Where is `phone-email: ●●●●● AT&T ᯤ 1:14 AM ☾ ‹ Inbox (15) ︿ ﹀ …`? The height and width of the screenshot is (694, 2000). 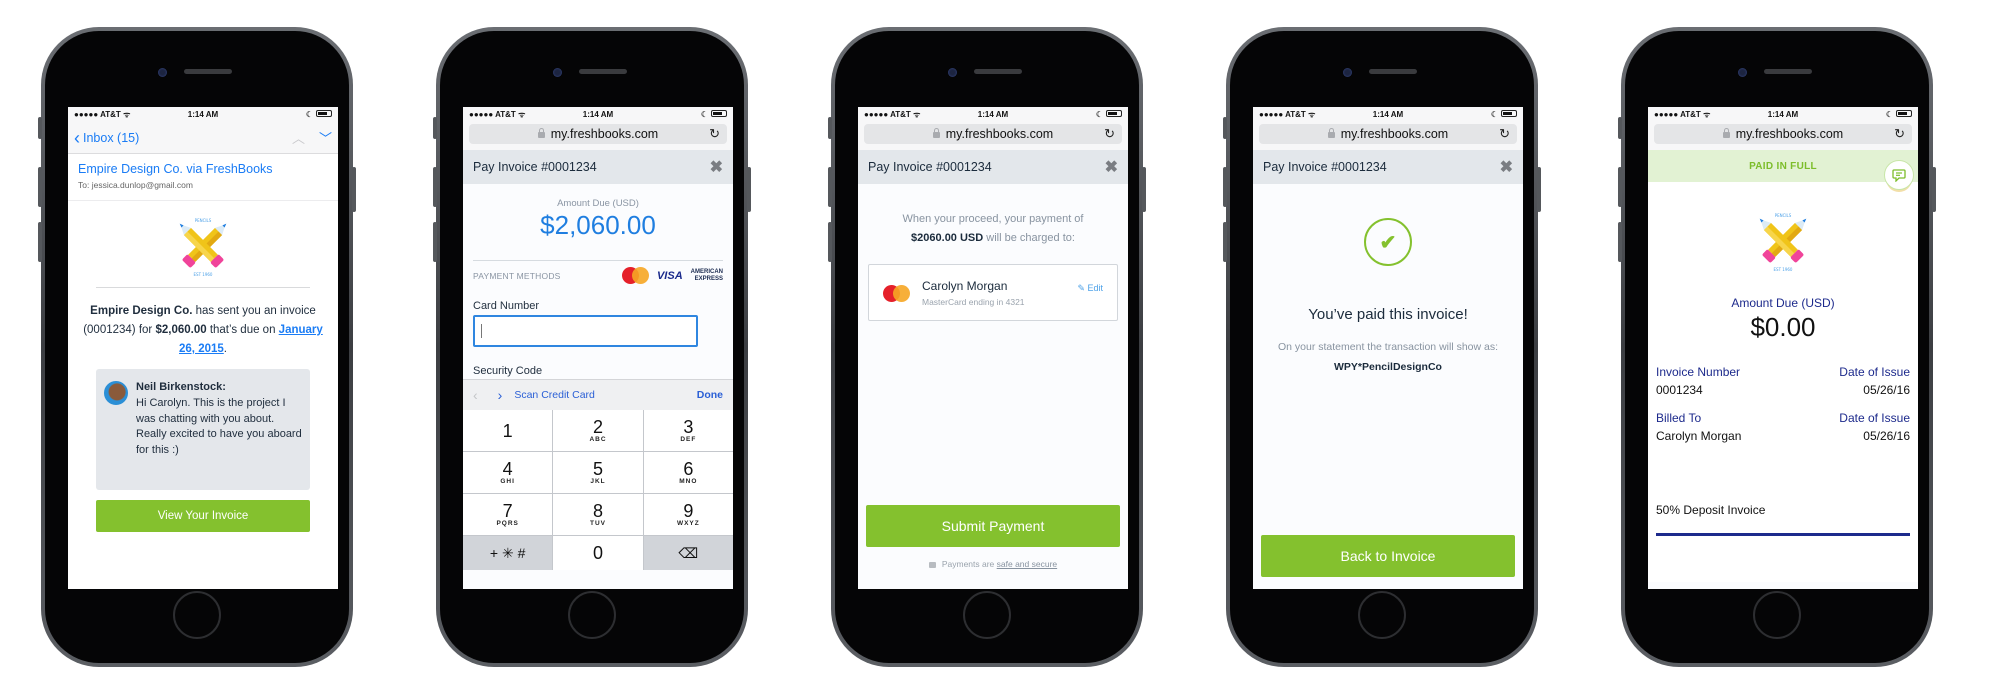 phone-email: ●●●●● AT&T ᯤ 1:14 AM ☾ ‹ Inbox (15) ︿ ﹀ … is located at coordinates (197, 347).